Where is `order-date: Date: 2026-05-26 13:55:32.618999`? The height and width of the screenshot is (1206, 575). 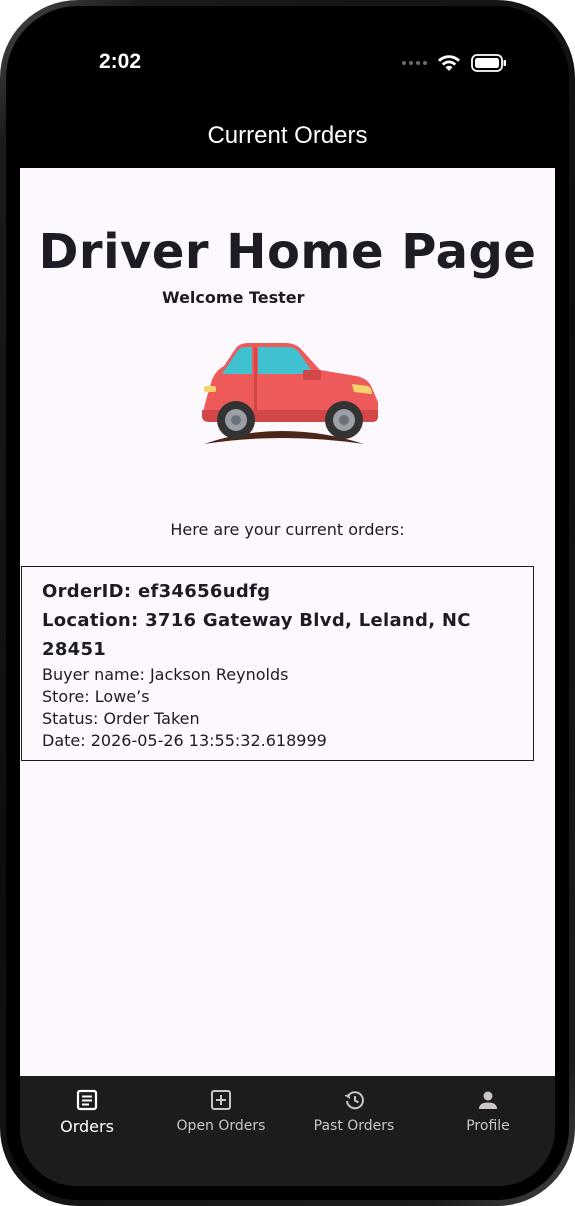 order-date: Date: 2026-05-26 13:55:32.618999 is located at coordinates (184, 740).